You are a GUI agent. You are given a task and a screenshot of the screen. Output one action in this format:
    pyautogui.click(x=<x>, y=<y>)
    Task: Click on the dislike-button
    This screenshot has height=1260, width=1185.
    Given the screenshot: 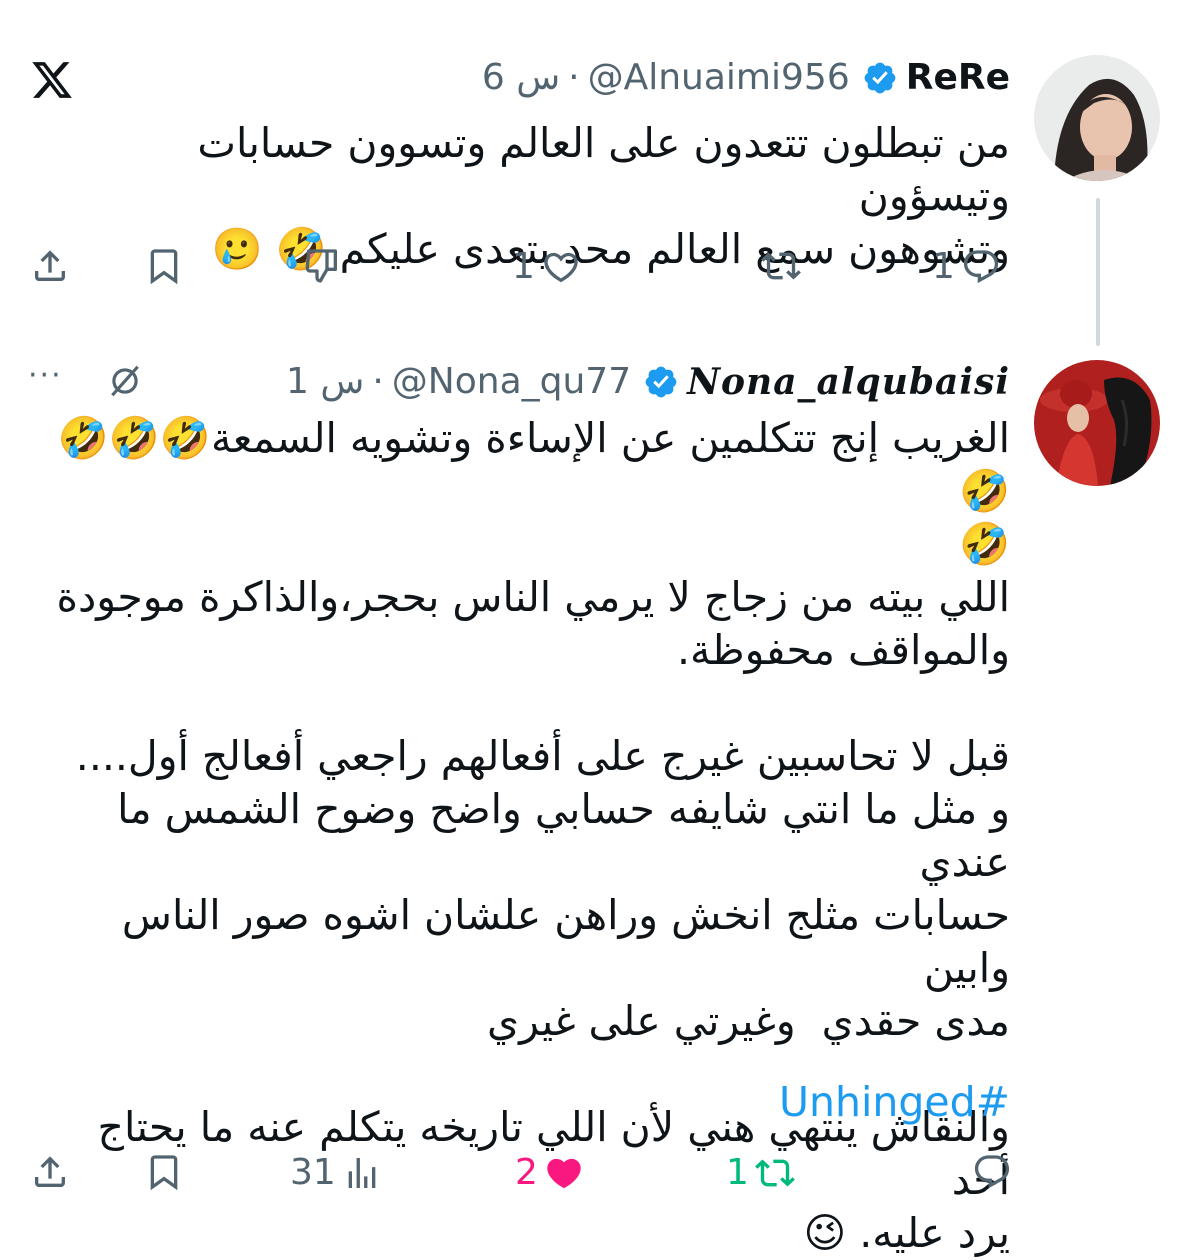 What is the action you would take?
    pyautogui.click(x=322, y=266)
    